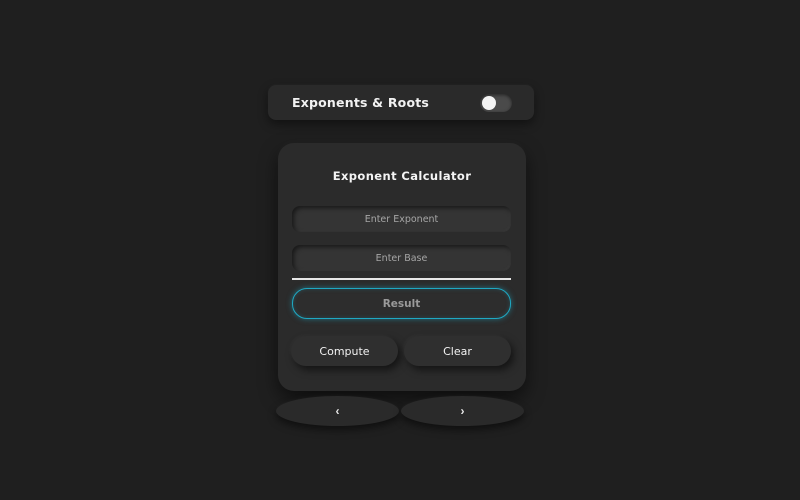  What do you see at coordinates (337, 411) in the screenshot?
I see `prev-button: ‹` at bounding box center [337, 411].